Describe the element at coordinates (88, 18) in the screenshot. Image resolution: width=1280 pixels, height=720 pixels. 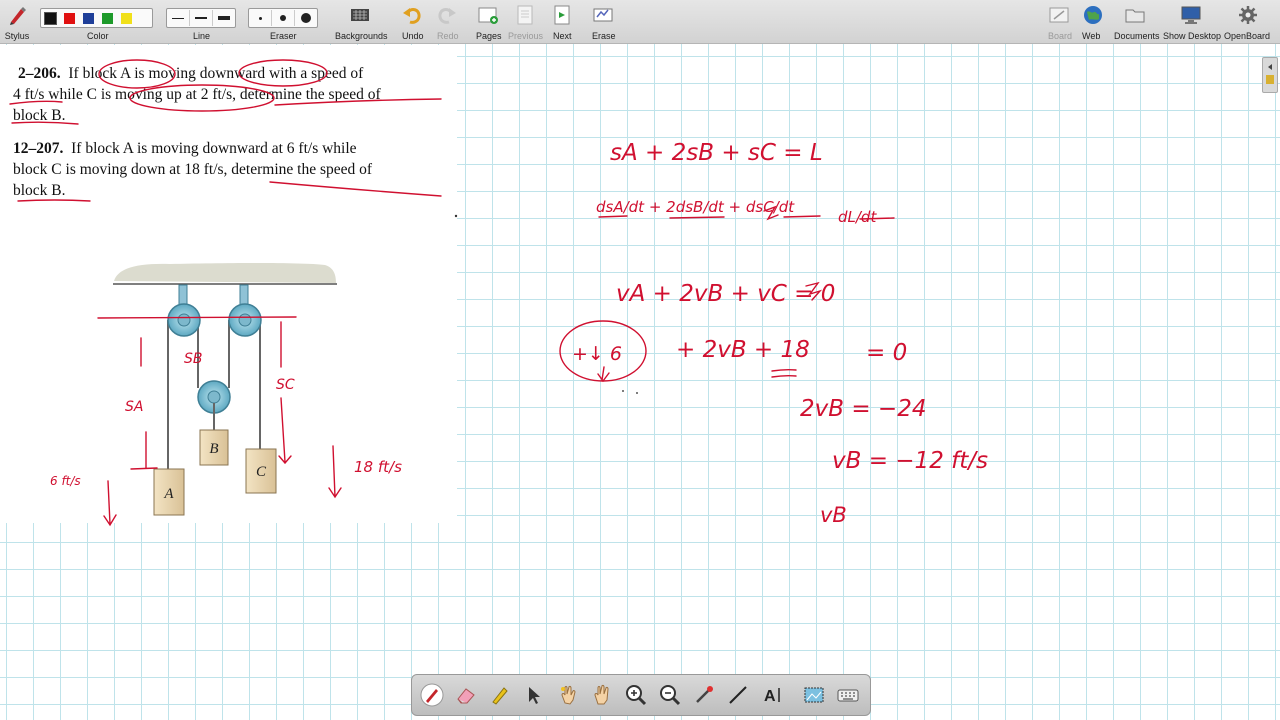
I see `color-swatch-blue` at that location.